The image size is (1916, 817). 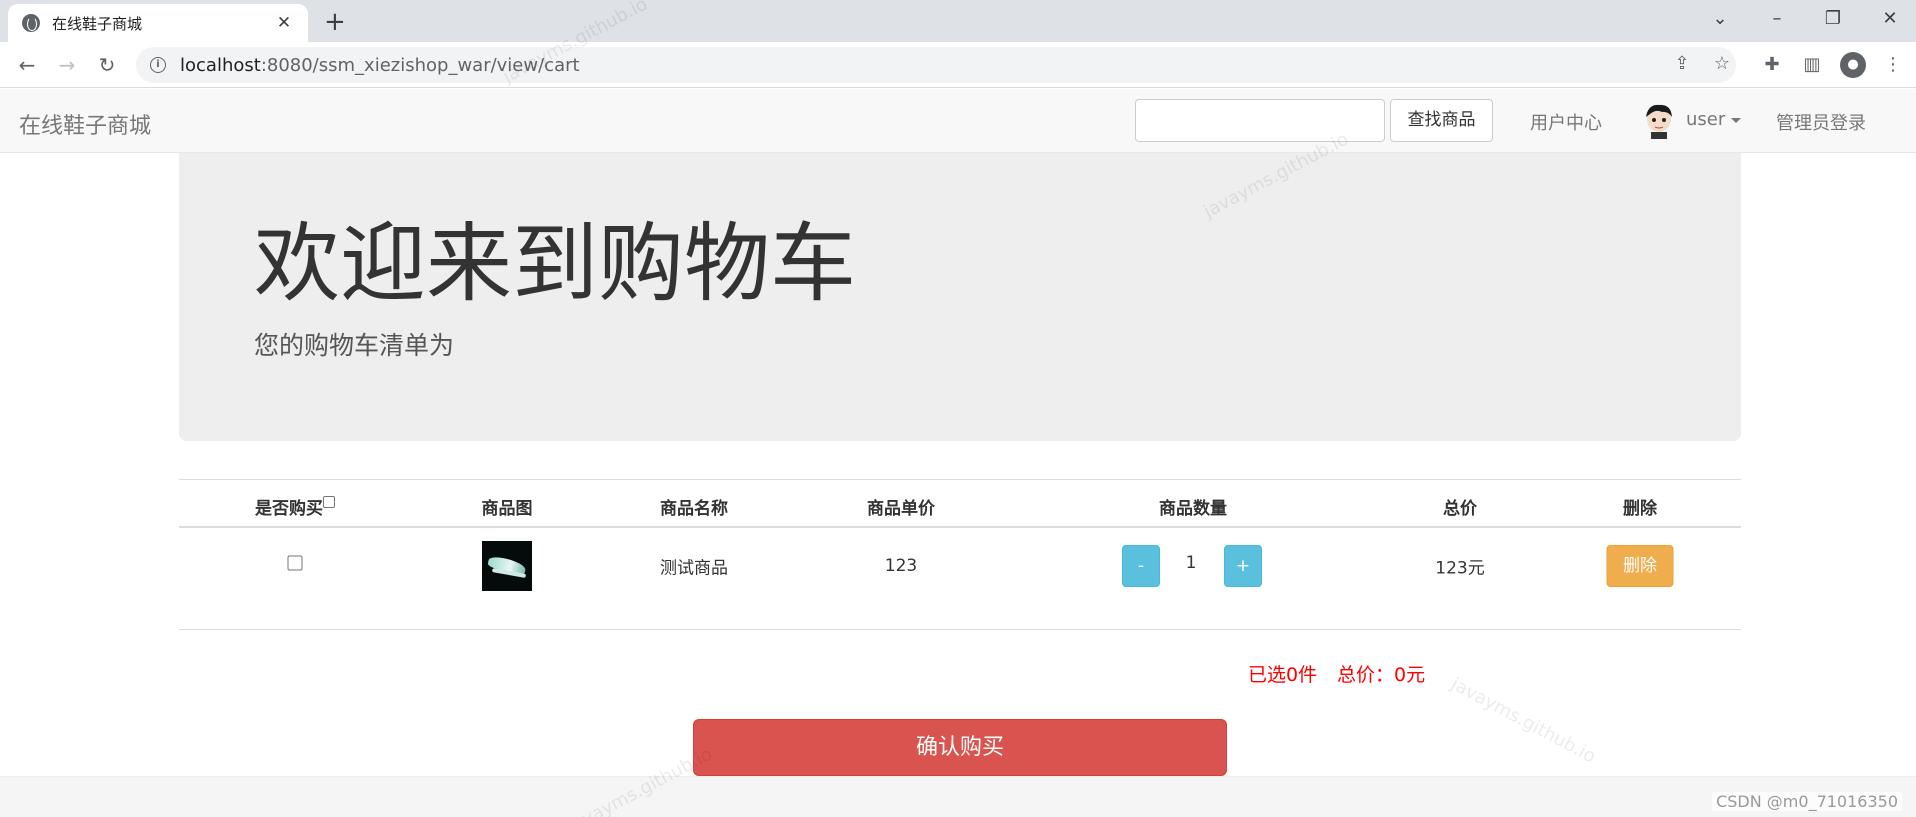 What do you see at coordinates (958, 21) in the screenshot?
I see `browser-tabstrip: 在线鞋子商城 ✕ + ⌄ – ❐ ✕` at bounding box center [958, 21].